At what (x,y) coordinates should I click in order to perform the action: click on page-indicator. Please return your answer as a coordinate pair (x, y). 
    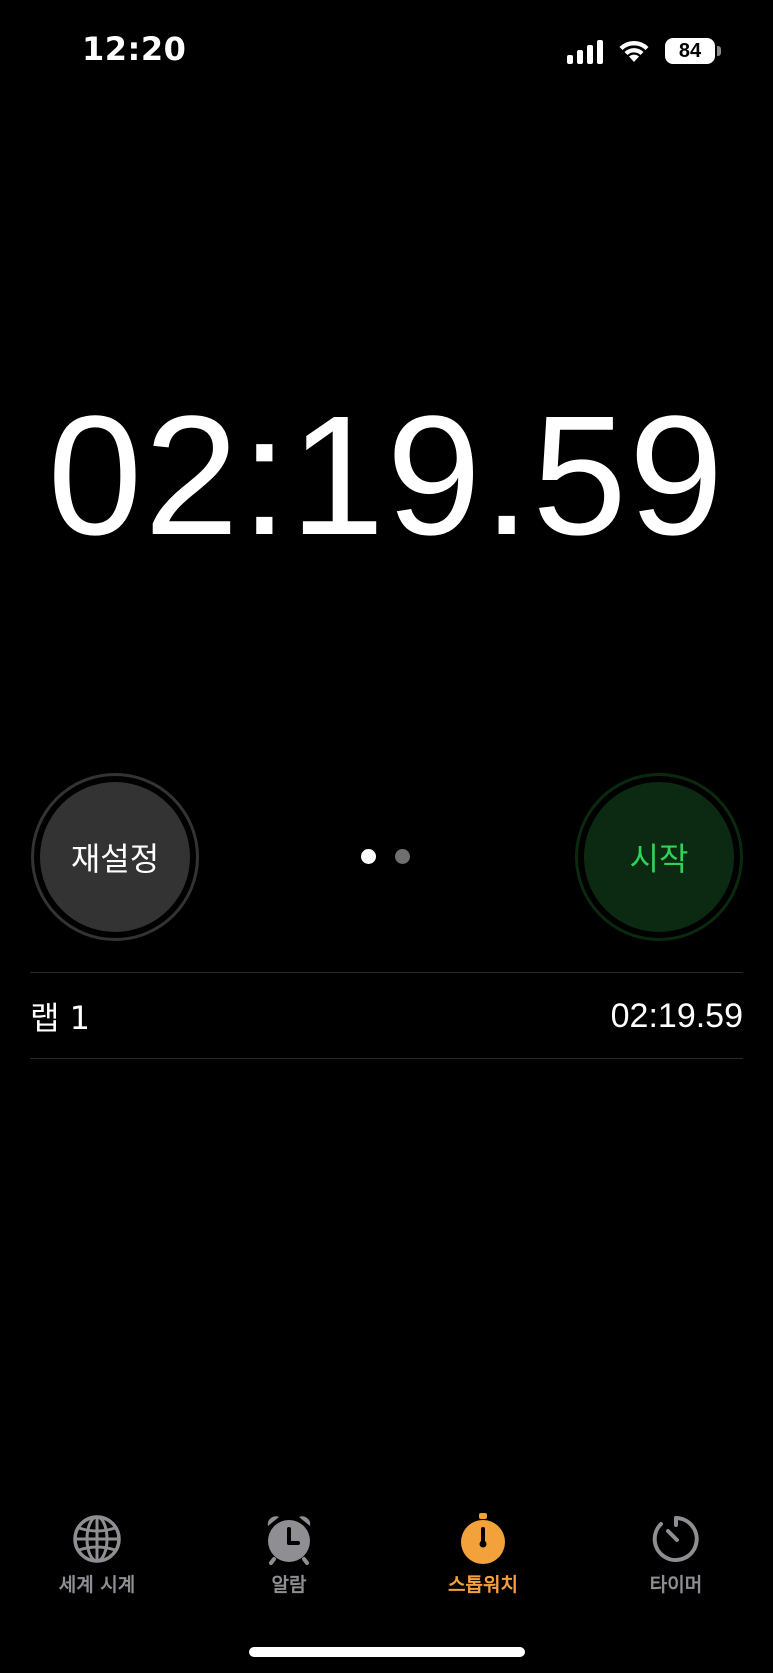
    Looking at the image, I should click on (385, 856).